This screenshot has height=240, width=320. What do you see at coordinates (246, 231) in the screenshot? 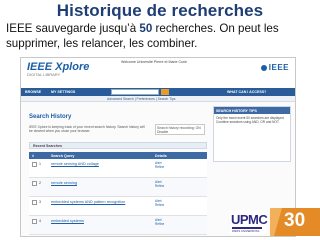
I see `upmc-logo-sub: PARIS UNIVERSITAS` at bounding box center [246, 231].